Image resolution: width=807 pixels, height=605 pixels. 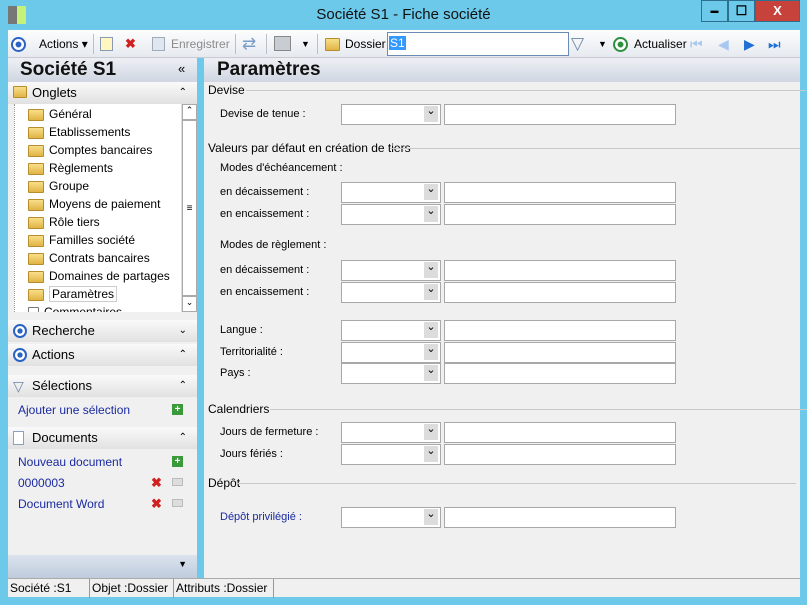 What do you see at coordinates (68, 69) in the screenshot?
I see `left-title: Société S1` at bounding box center [68, 69].